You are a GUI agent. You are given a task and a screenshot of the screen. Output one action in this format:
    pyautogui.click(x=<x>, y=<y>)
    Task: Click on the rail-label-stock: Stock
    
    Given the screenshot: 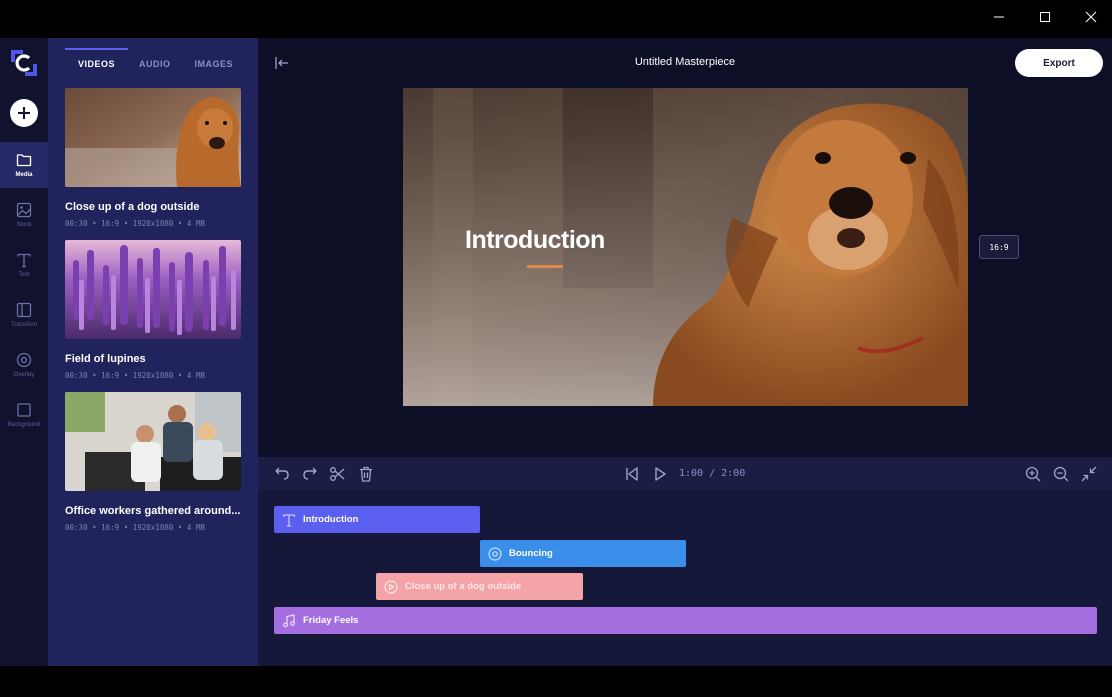 What is the action you would take?
    pyautogui.click(x=24, y=225)
    